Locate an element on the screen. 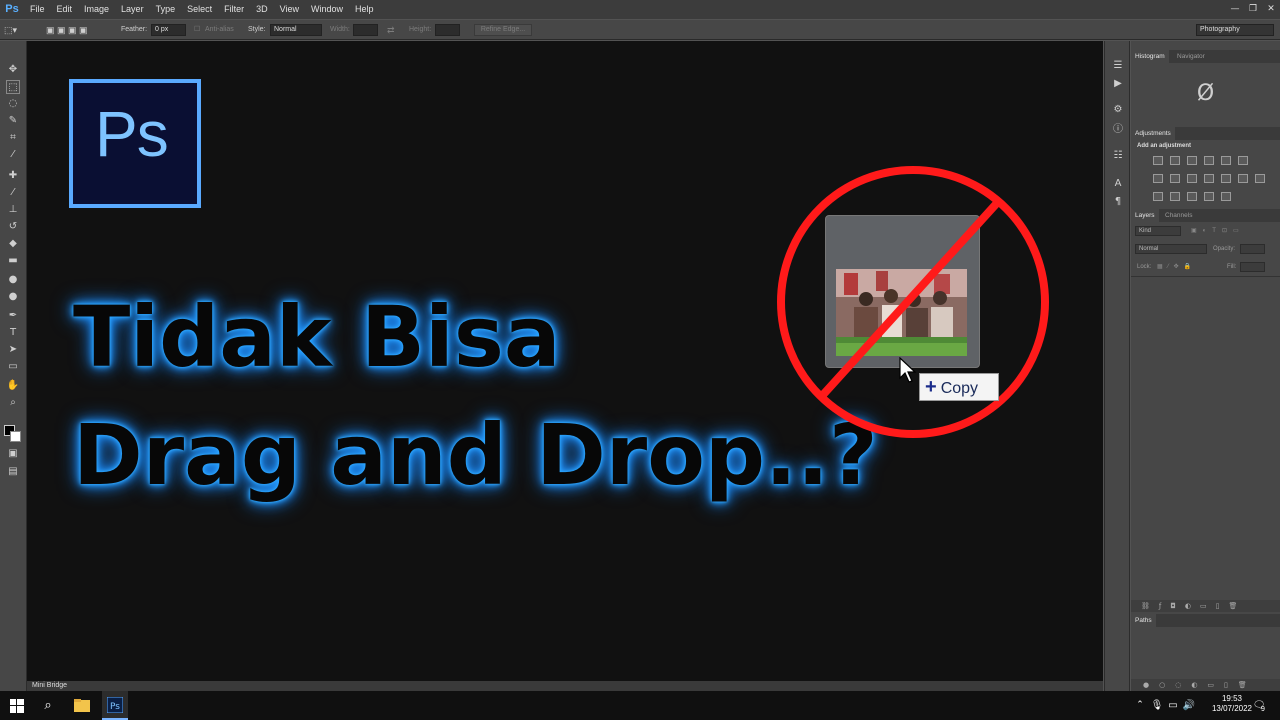  quick-selection-tool-icon: ✎ is located at coordinates (13, 121).